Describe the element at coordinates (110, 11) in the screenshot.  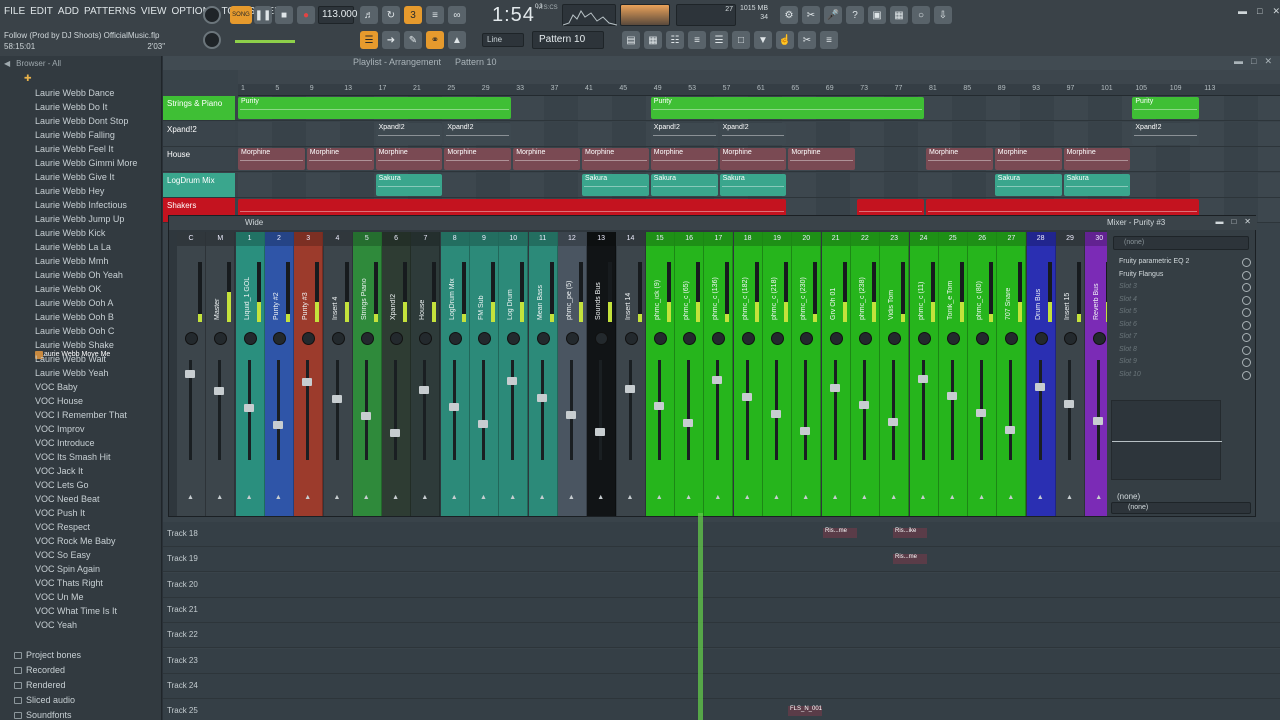
I see `menu-patterns: PATTERNS` at that location.